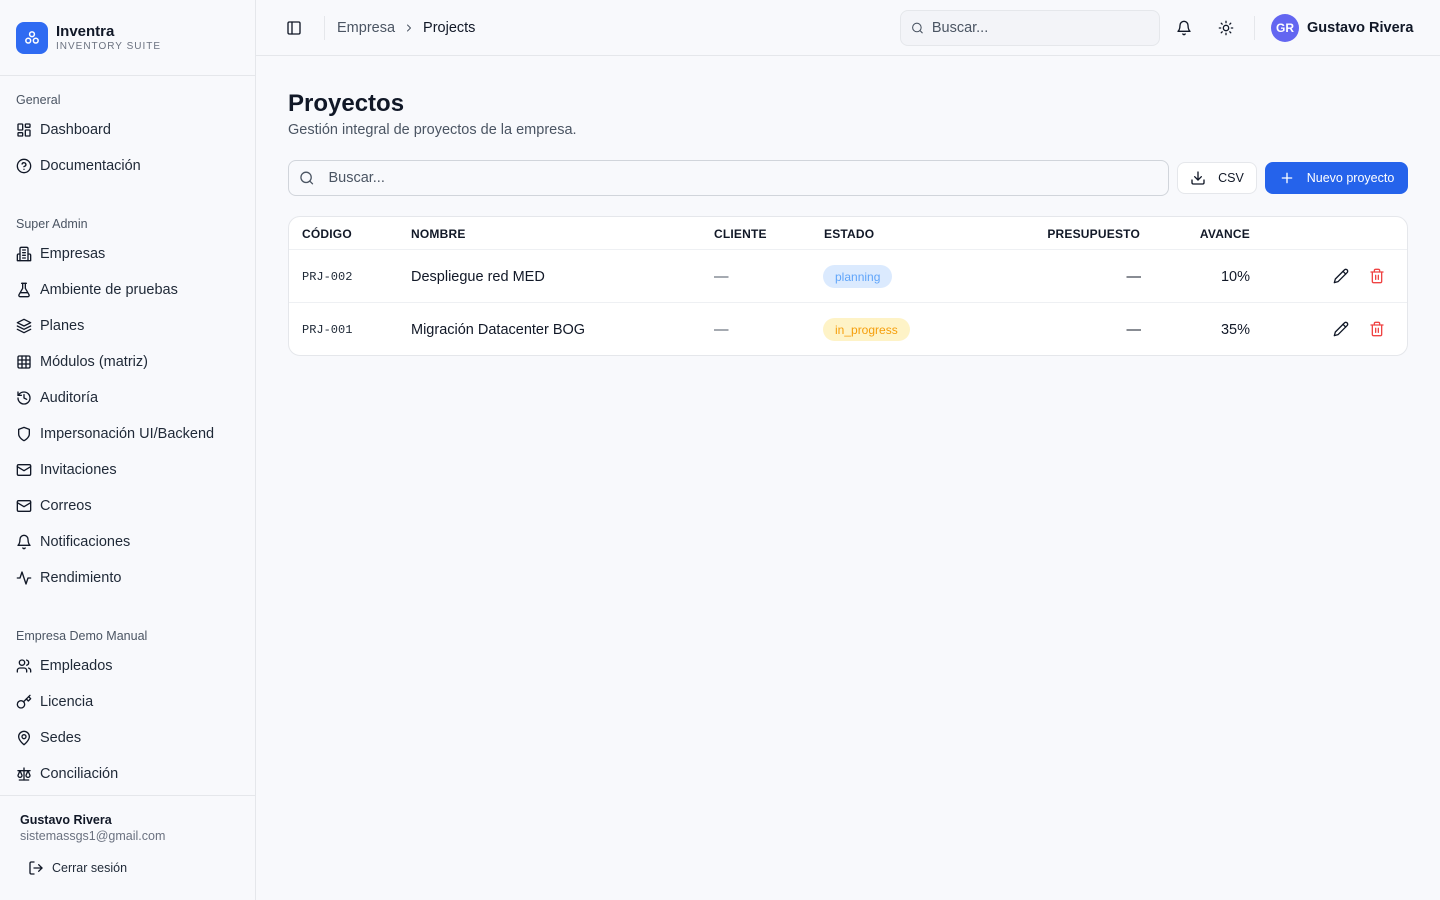 Image resolution: width=1440 pixels, height=900 pixels. What do you see at coordinates (1235, 276) in the screenshot?
I see `project-progress: 10%` at bounding box center [1235, 276].